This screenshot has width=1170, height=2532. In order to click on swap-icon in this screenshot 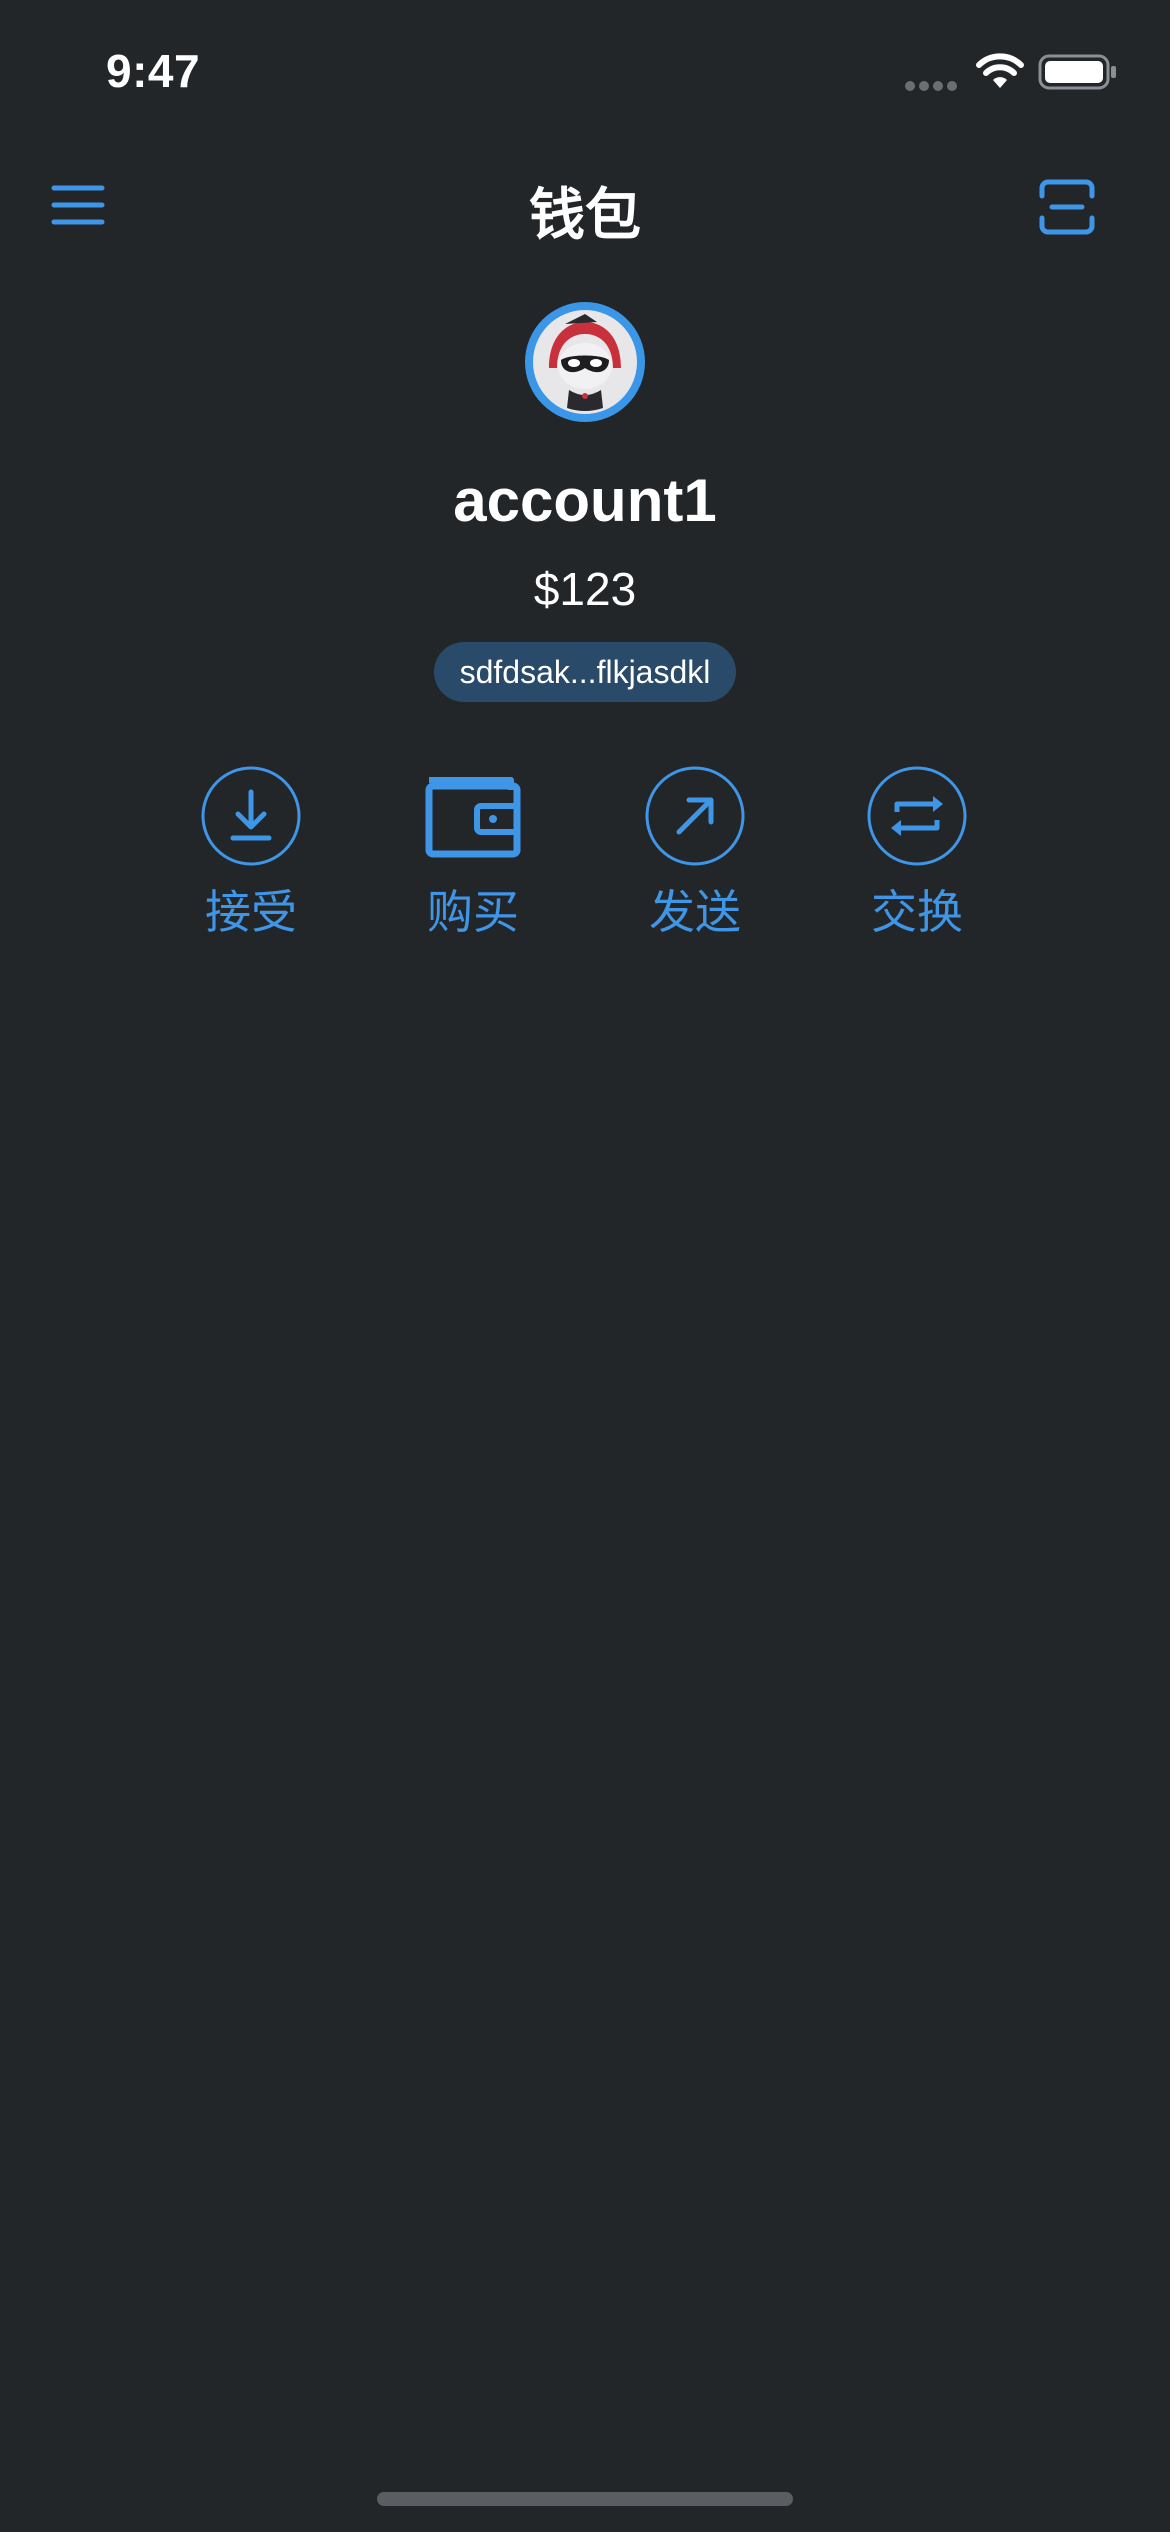, I will do `click(917, 816)`.